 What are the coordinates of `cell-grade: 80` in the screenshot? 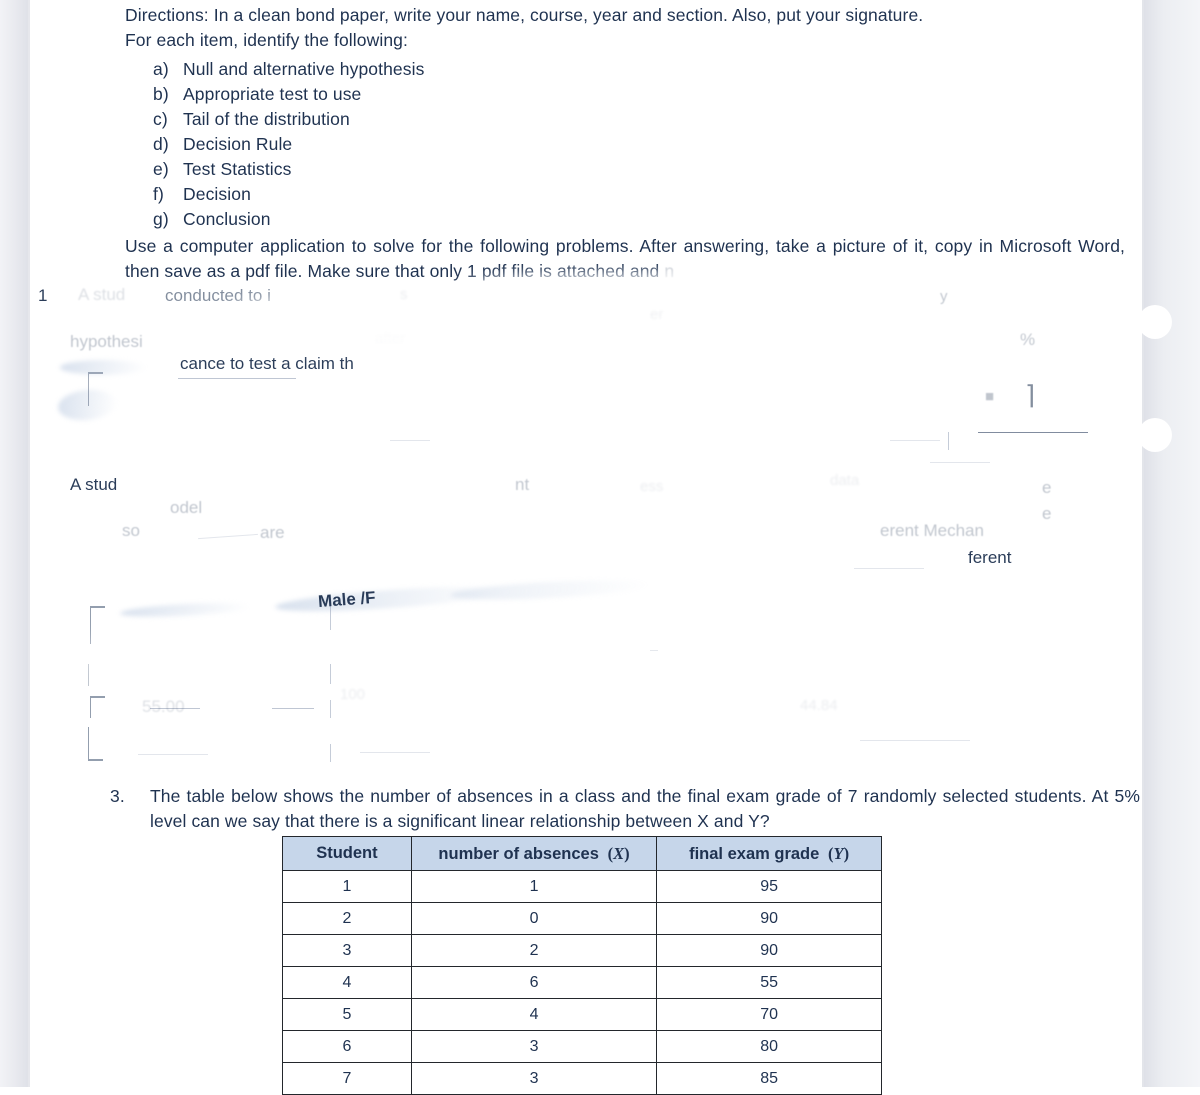 It's located at (769, 1046).